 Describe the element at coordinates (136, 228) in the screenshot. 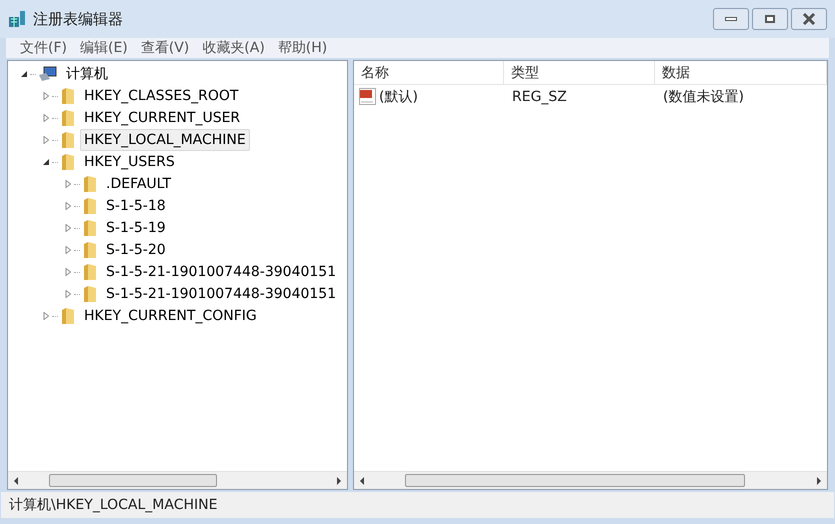

I see `tree-item: S-1-5-19` at that location.